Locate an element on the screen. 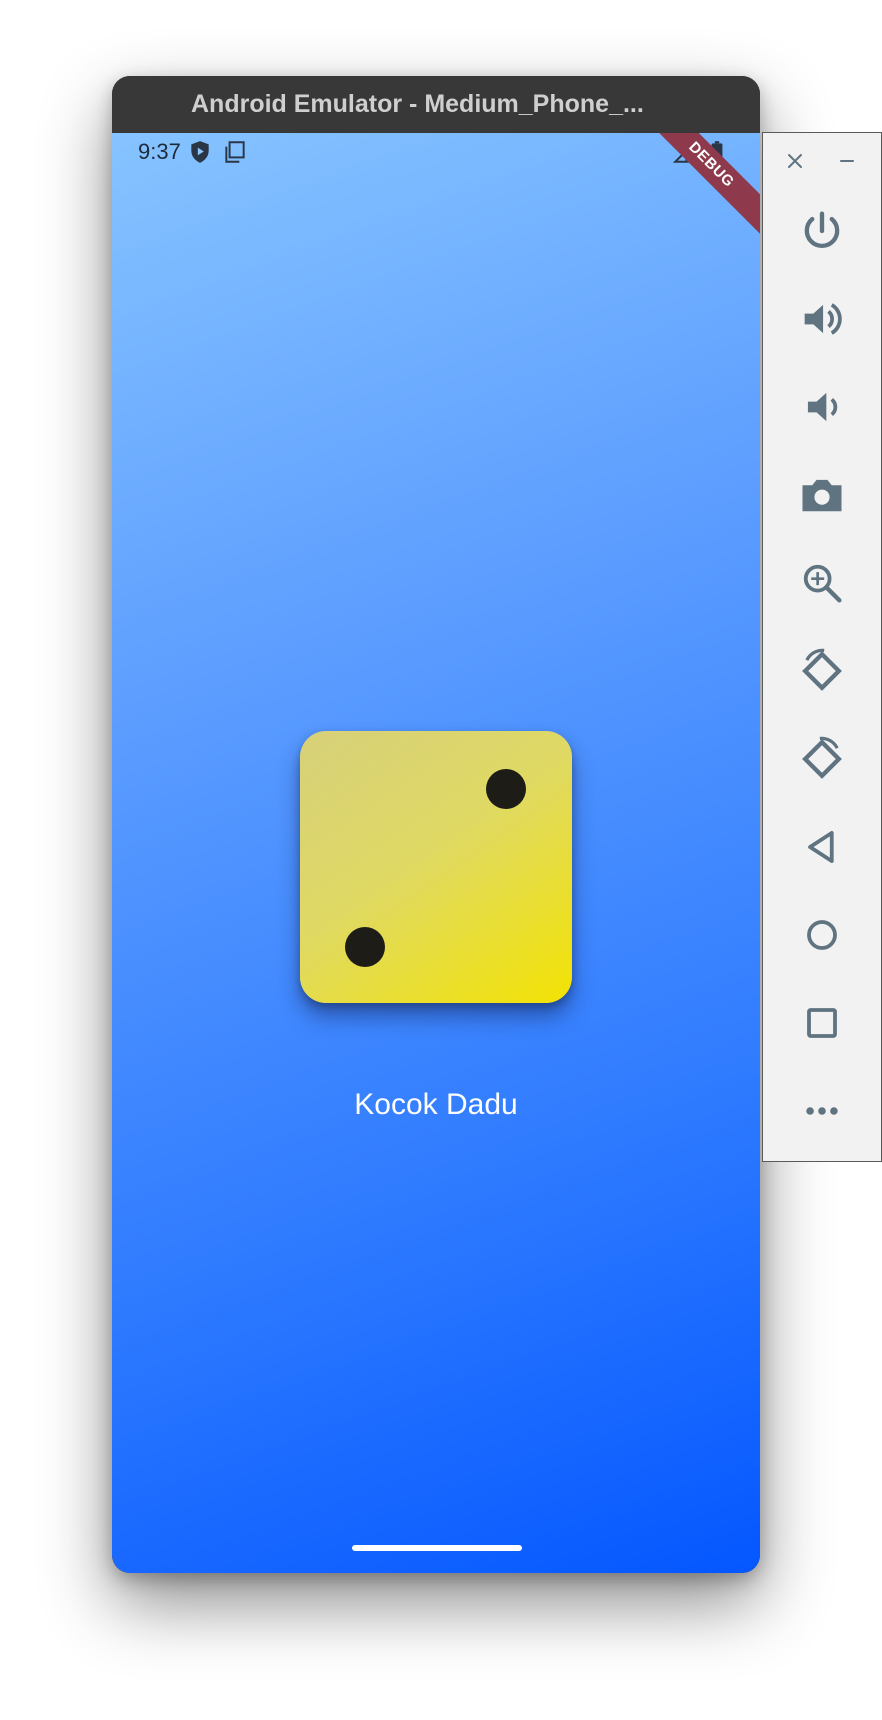 This screenshot has width=882, height=1720. back-triangle-icon is located at coordinates (821, 847).